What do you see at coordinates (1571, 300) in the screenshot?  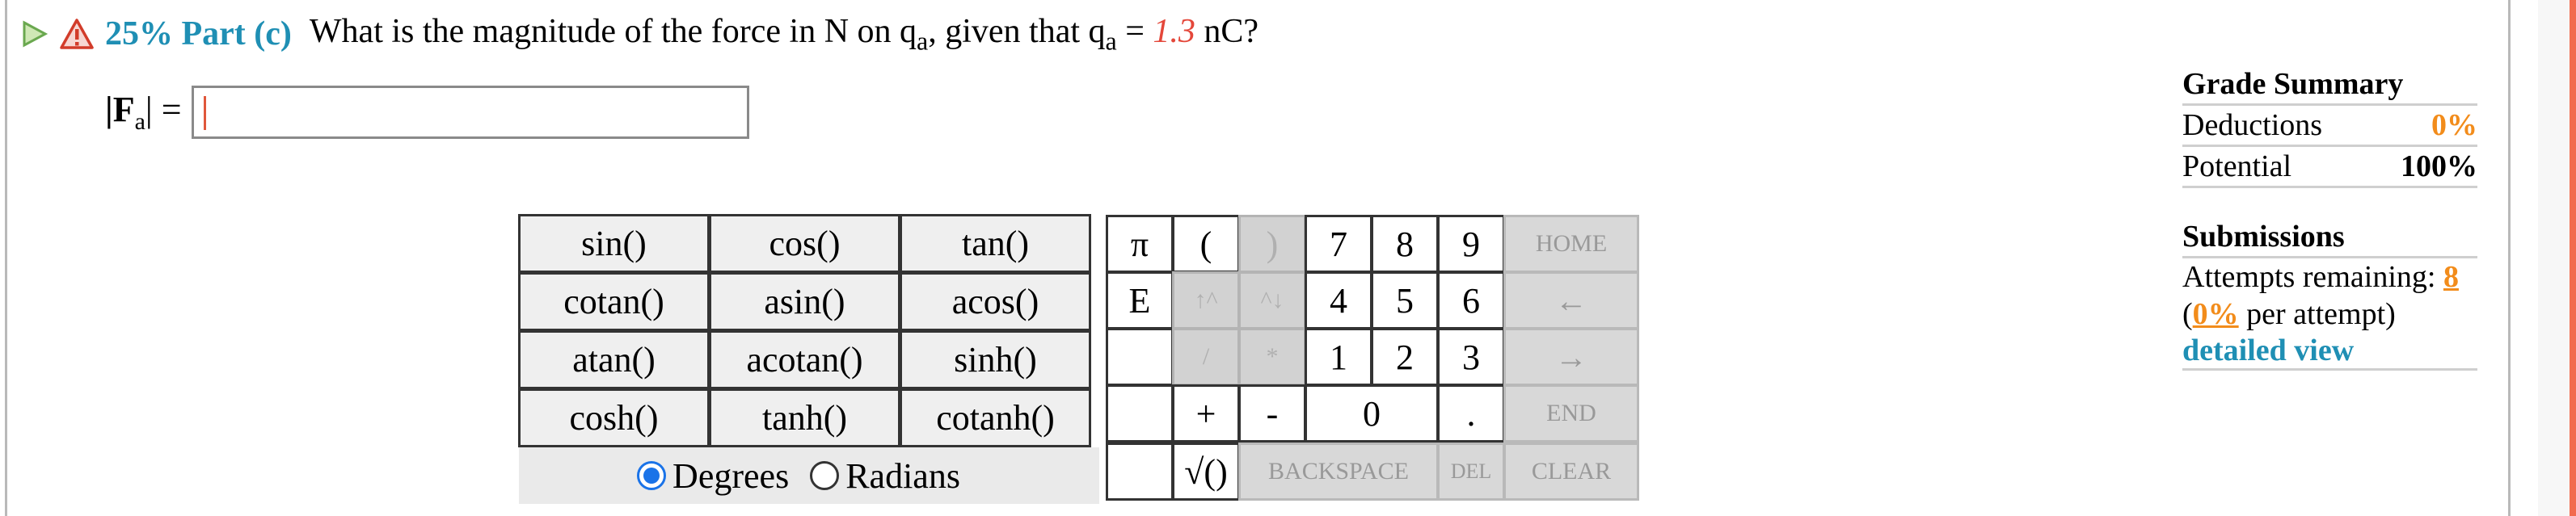 I see `left-arrow-button: ←` at bounding box center [1571, 300].